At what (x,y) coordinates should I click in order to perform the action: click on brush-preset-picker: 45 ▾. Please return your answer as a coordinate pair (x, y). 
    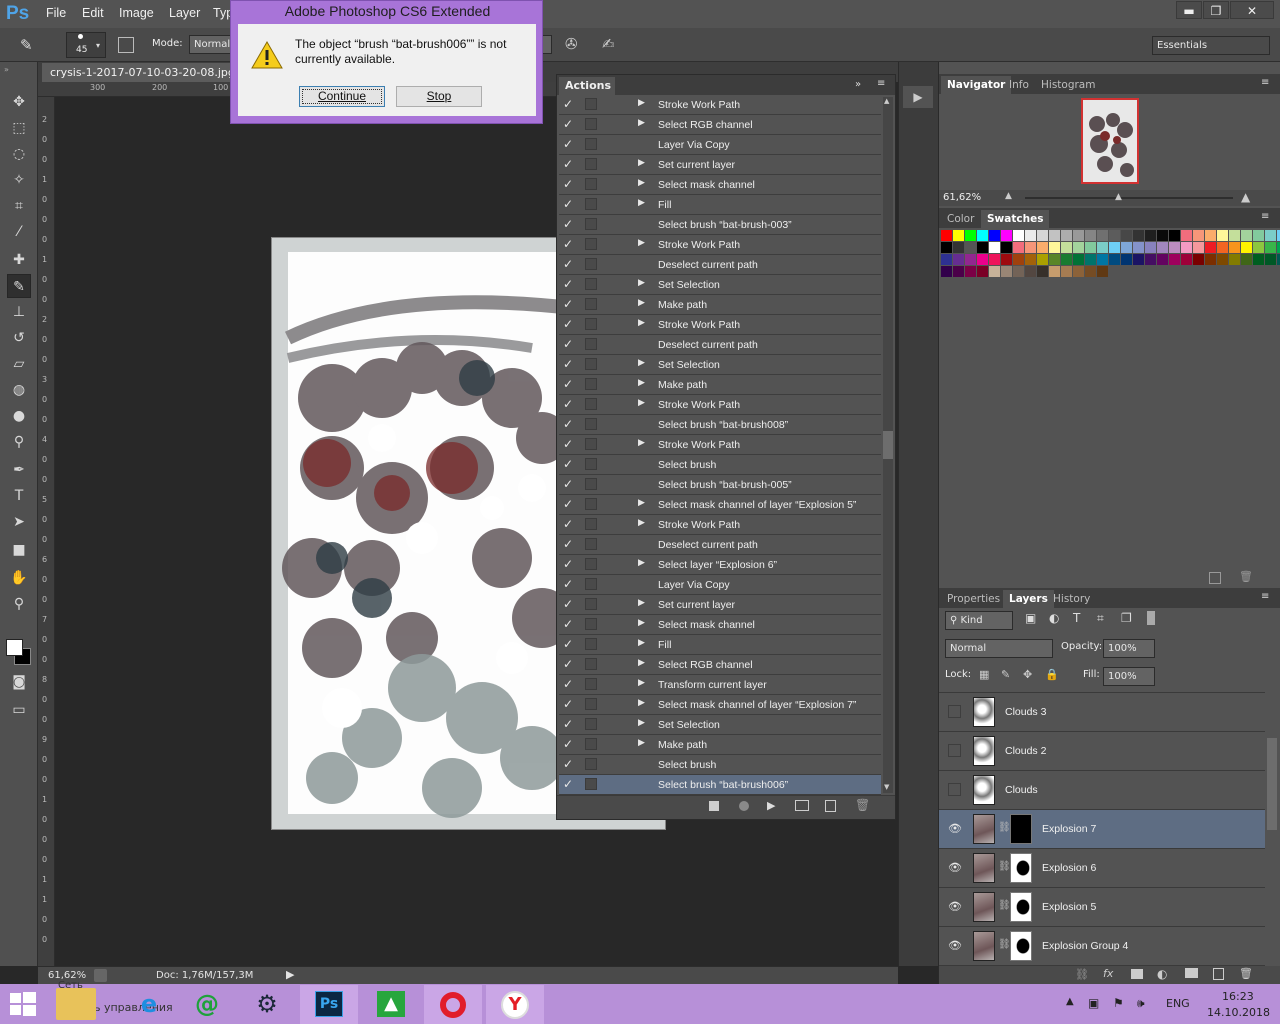
    Looking at the image, I should click on (86, 45).